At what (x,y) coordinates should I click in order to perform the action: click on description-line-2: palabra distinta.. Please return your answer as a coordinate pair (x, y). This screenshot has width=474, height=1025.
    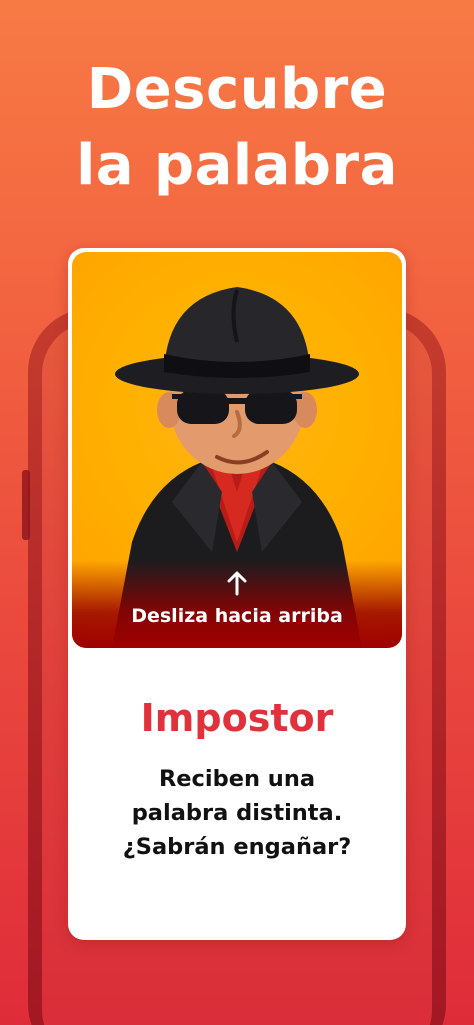
    Looking at the image, I should click on (237, 813).